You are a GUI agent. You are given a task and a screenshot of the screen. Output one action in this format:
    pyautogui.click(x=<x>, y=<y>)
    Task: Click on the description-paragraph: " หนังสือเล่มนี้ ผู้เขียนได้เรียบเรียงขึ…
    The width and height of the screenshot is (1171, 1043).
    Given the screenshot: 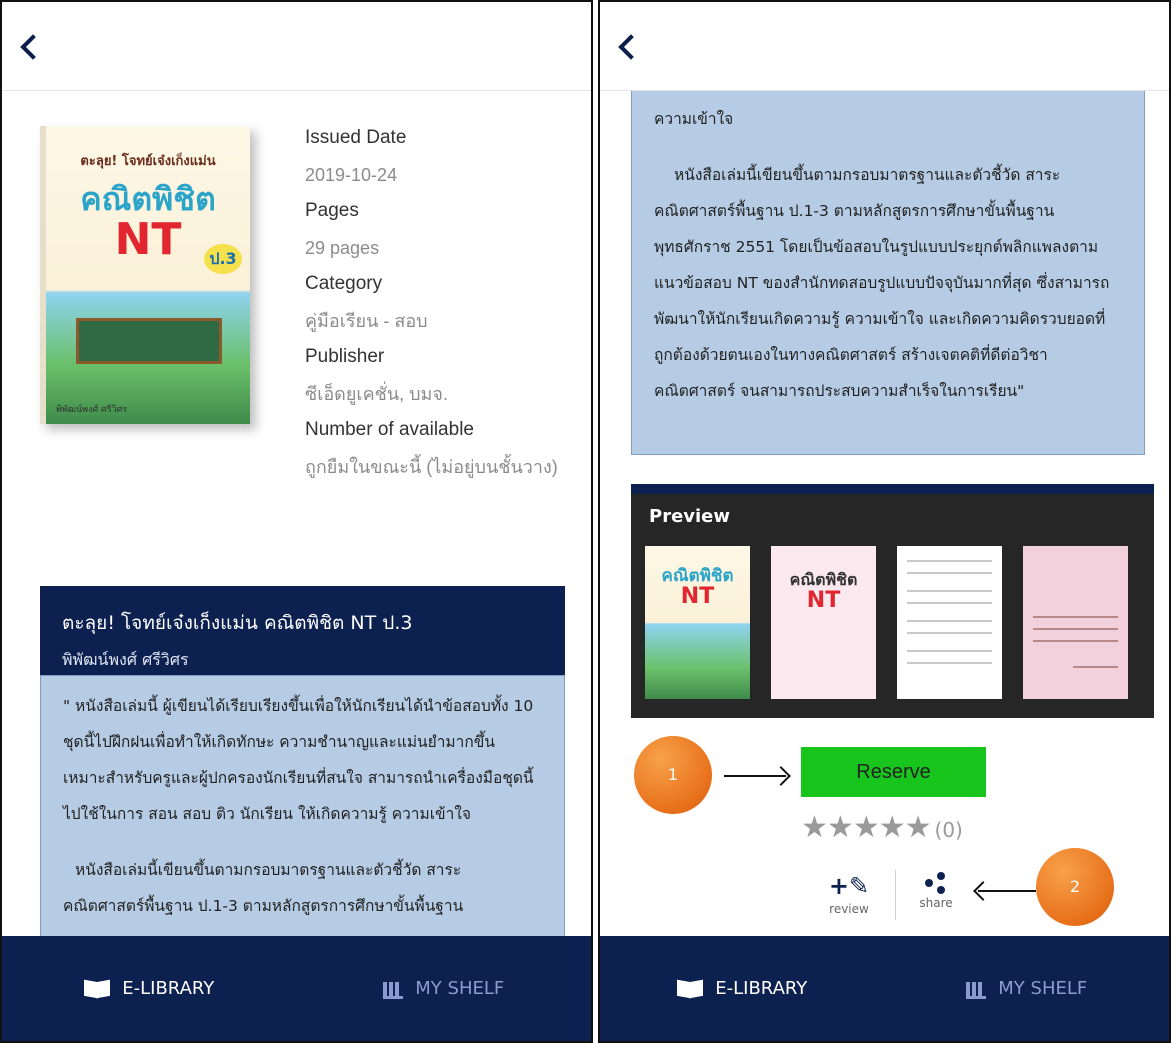 What is the action you would take?
    pyautogui.click(x=298, y=760)
    